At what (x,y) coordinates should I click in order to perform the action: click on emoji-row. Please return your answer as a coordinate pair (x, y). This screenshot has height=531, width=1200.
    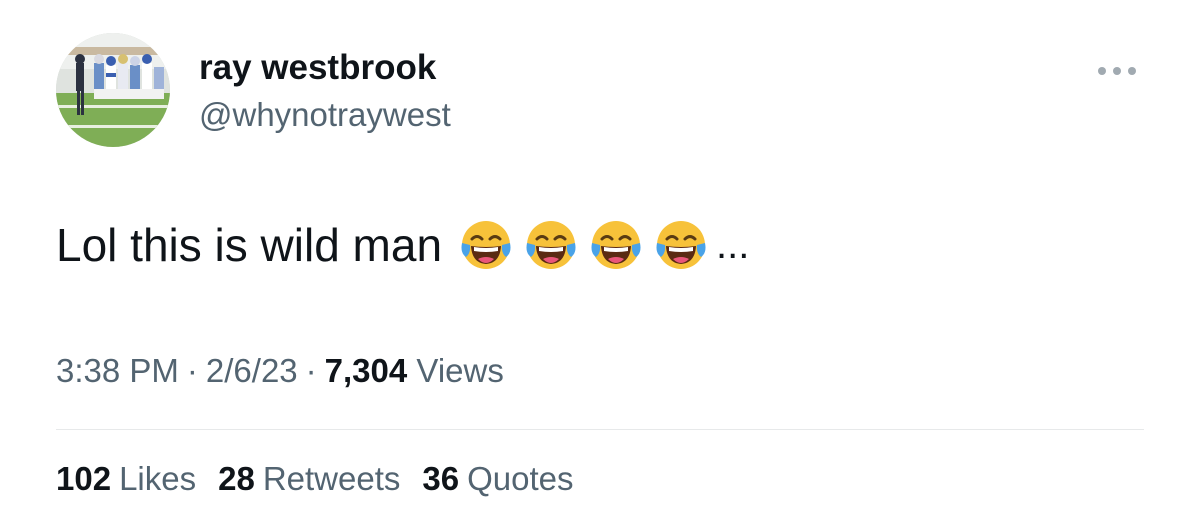
    Looking at the image, I should click on (588, 245).